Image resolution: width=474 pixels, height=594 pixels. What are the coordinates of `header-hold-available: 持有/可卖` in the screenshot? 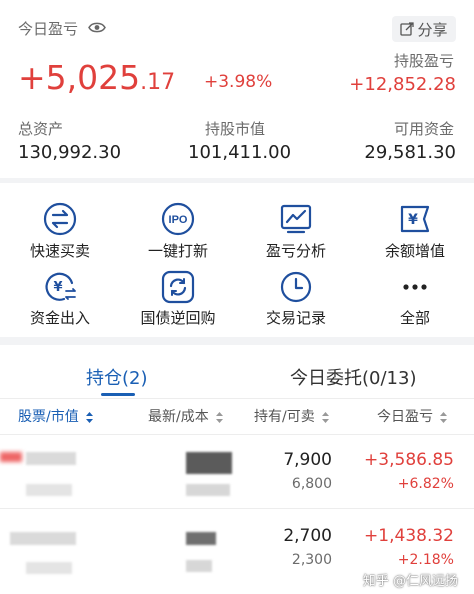 It's located at (292, 416).